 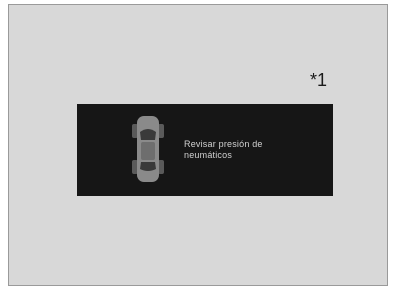 What do you see at coordinates (208, 155) in the screenshot?
I see `warning-message-line-2: neumáticos` at bounding box center [208, 155].